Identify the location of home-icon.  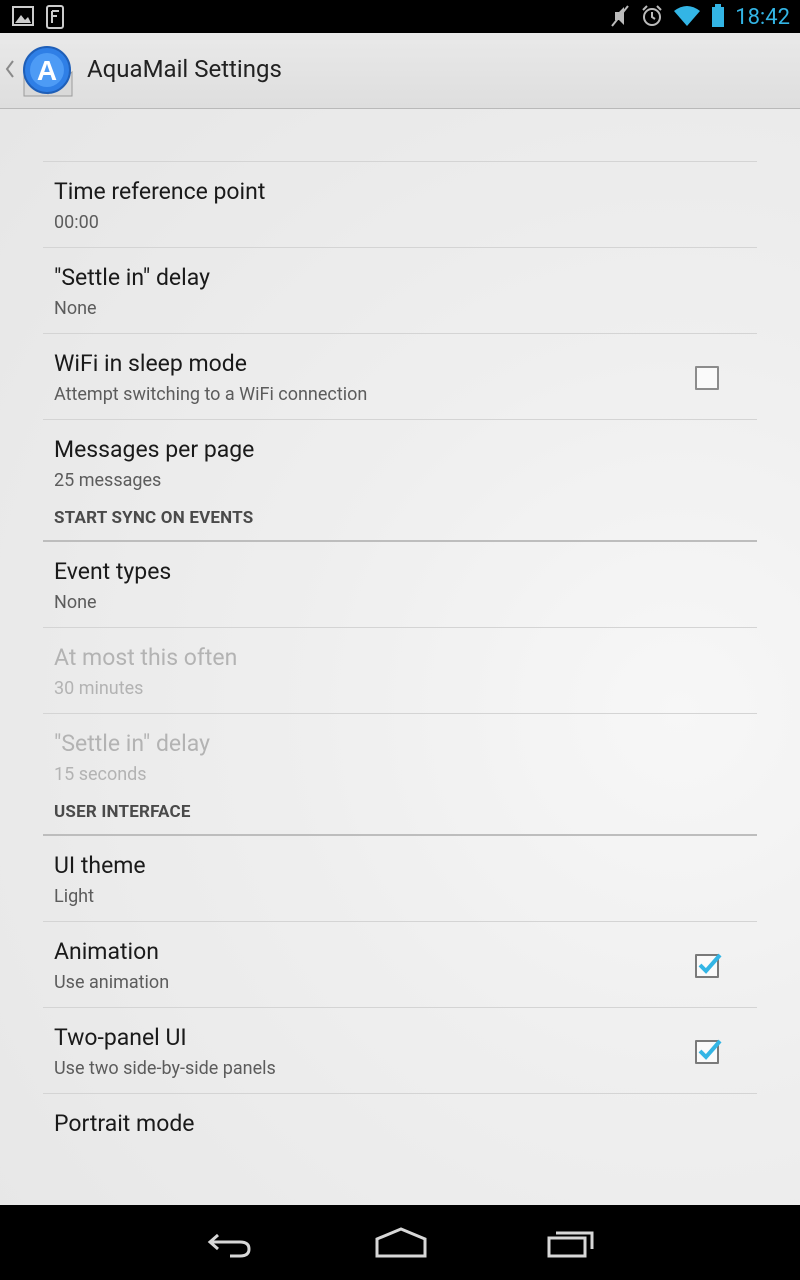
(401, 1245).